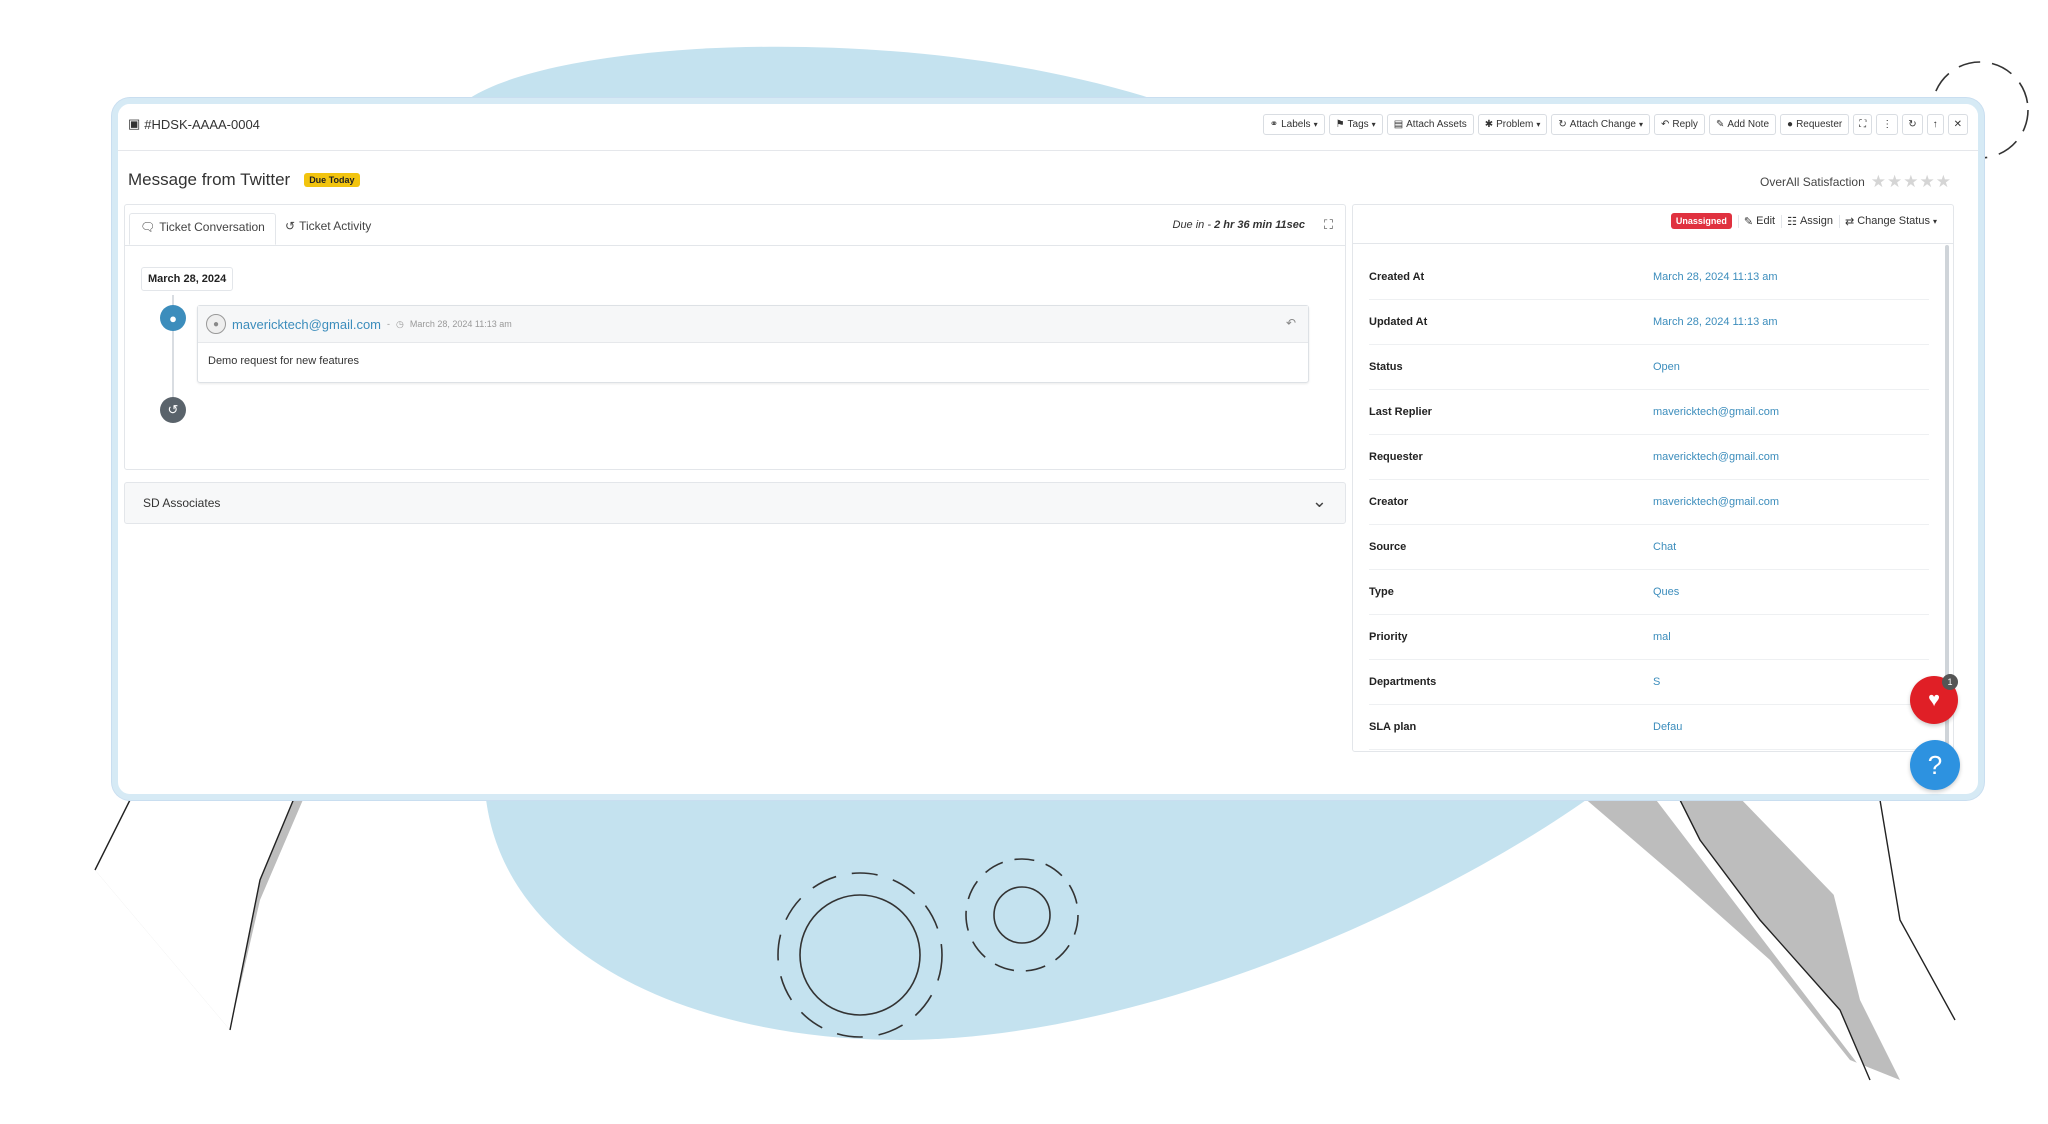 The width and height of the screenshot is (2048, 1124). Describe the element at coordinates (1328, 225) in the screenshot. I see `expand-icon: ⛶` at that location.